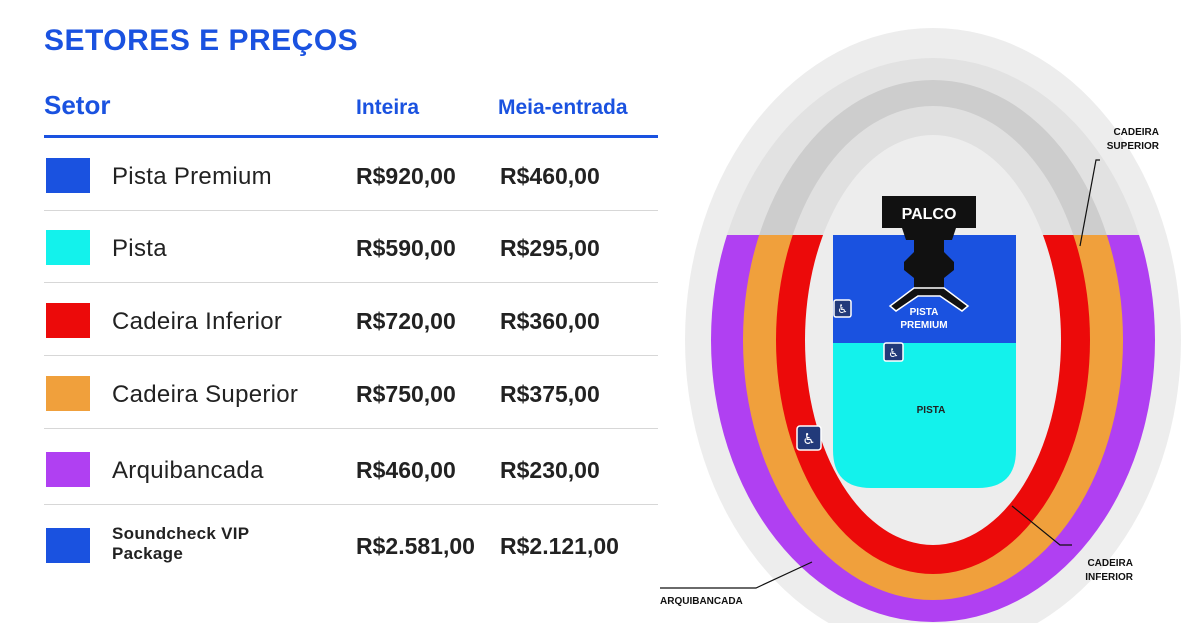 The width and height of the screenshot is (1200, 623). Describe the element at coordinates (550, 394) in the screenshot. I see `price-meia: R$375,00` at that location.